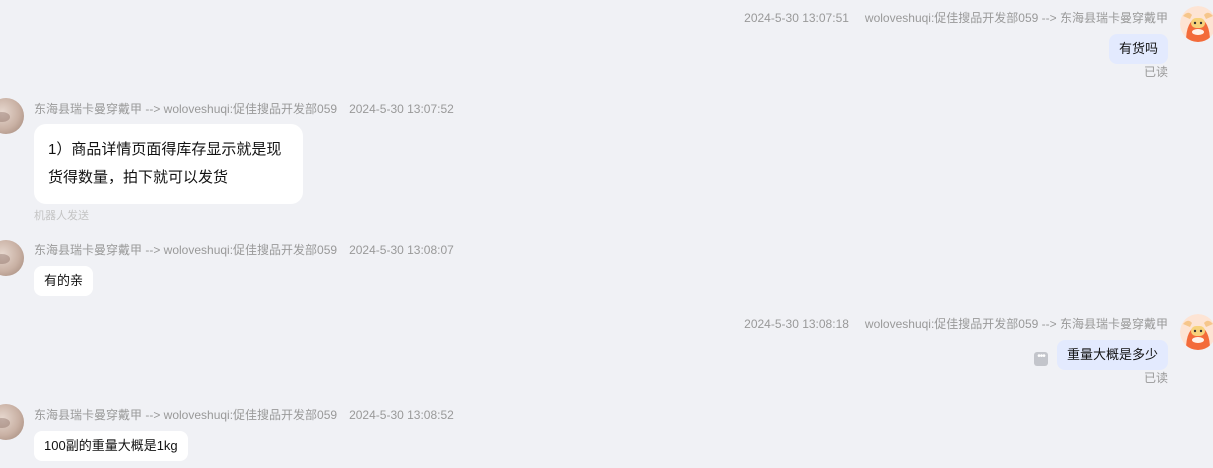  What do you see at coordinates (1138, 49) in the screenshot?
I see `message-bubble: 有货吗` at bounding box center [1138, 49].